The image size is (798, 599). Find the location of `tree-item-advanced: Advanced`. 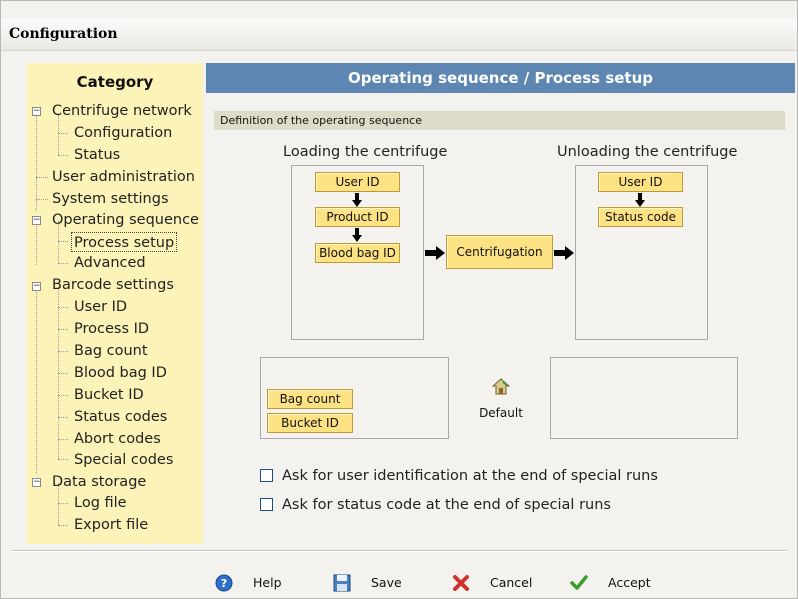

tree-item-advanced: Advanced is located at coordinates (110, 263).